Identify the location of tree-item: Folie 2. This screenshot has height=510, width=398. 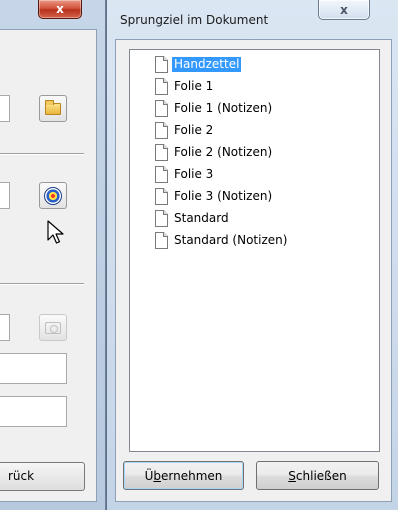
(185, 130).